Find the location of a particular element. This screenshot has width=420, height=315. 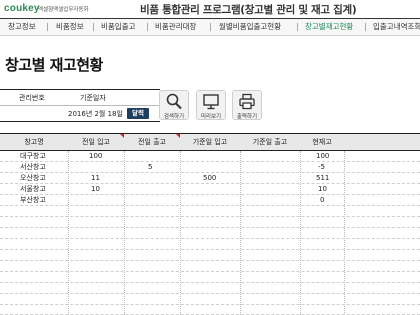

print-button: 출력하기 is located at coordinates (247, 105).